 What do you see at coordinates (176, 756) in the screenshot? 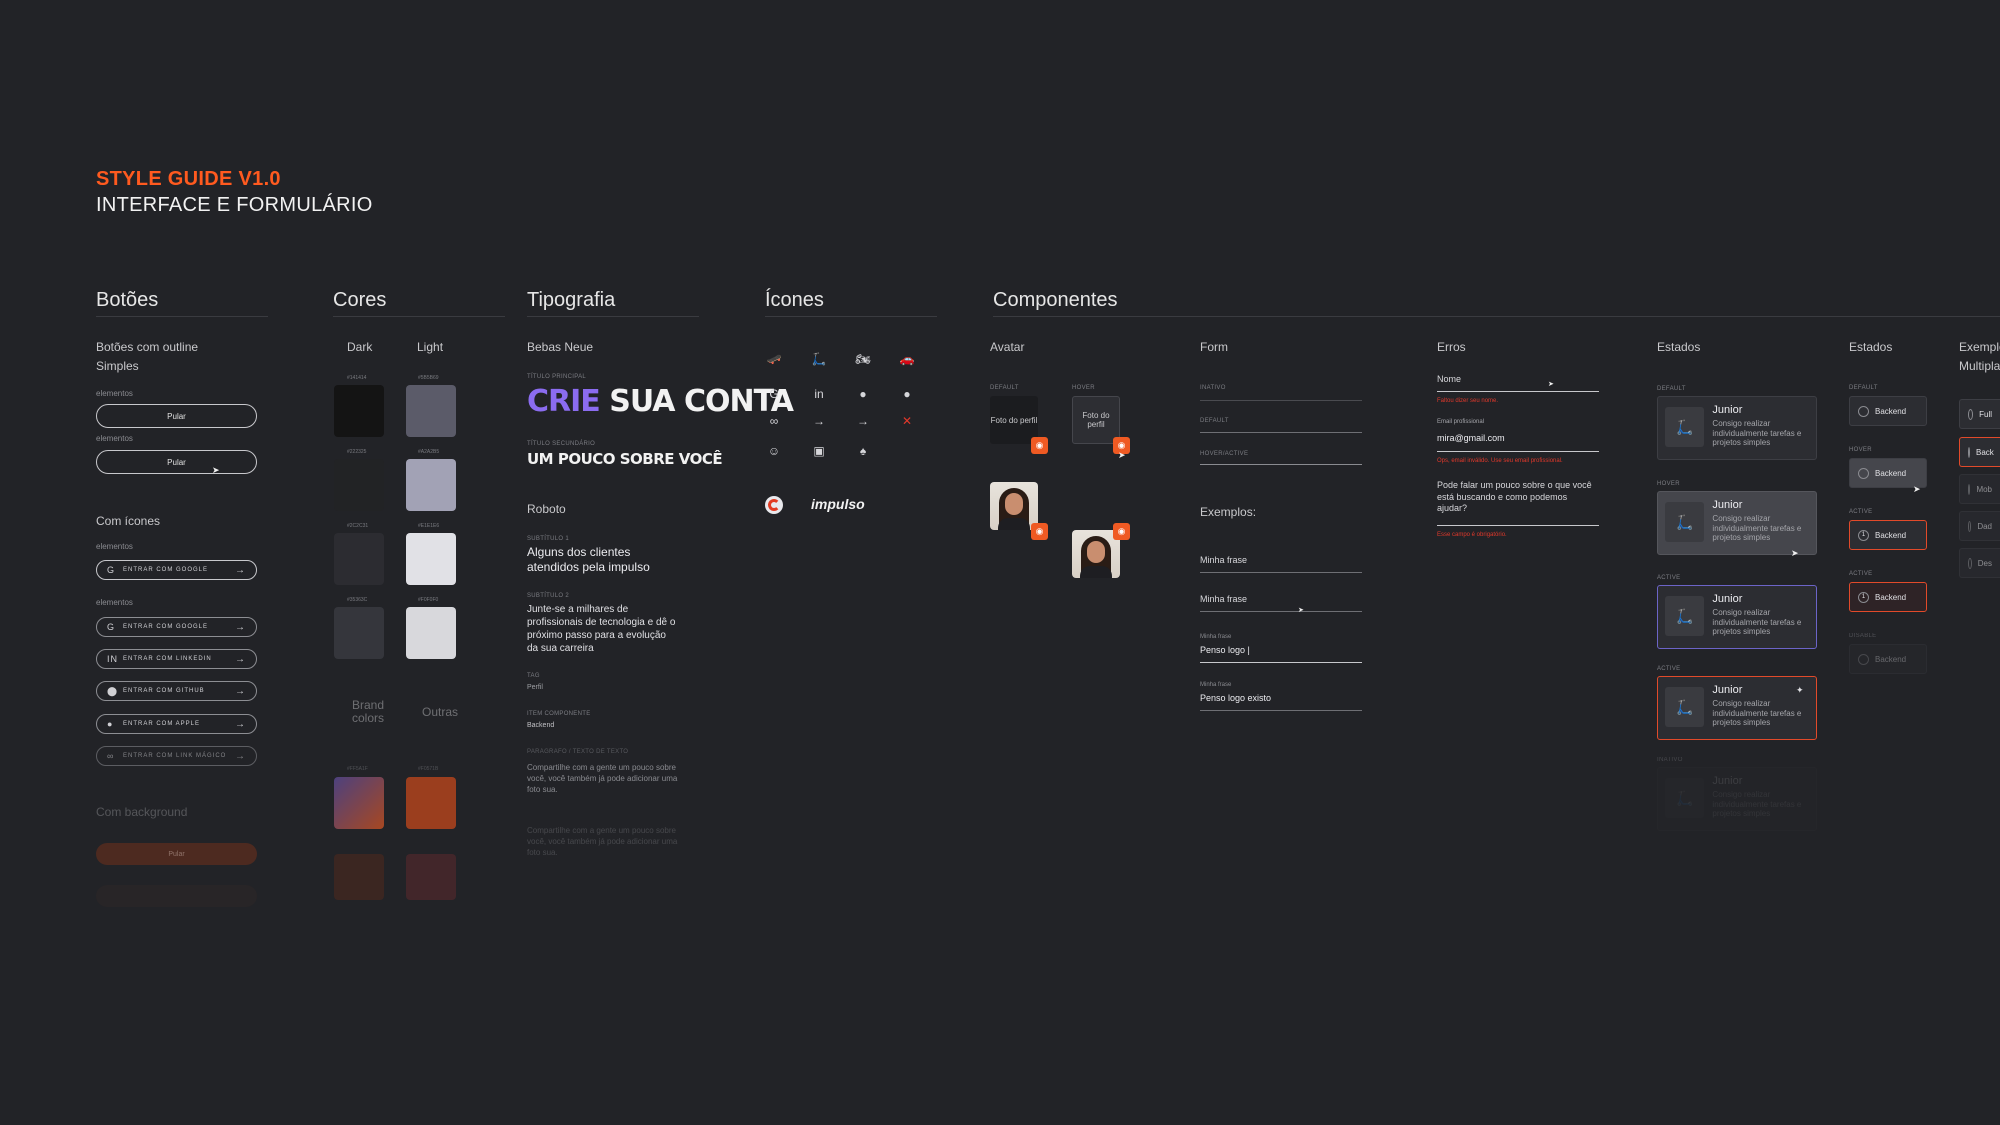
I see `magic-link-login-button: ∞ ENTRAR COM LINK MÁGICO →` at bounding box center [176, 756].